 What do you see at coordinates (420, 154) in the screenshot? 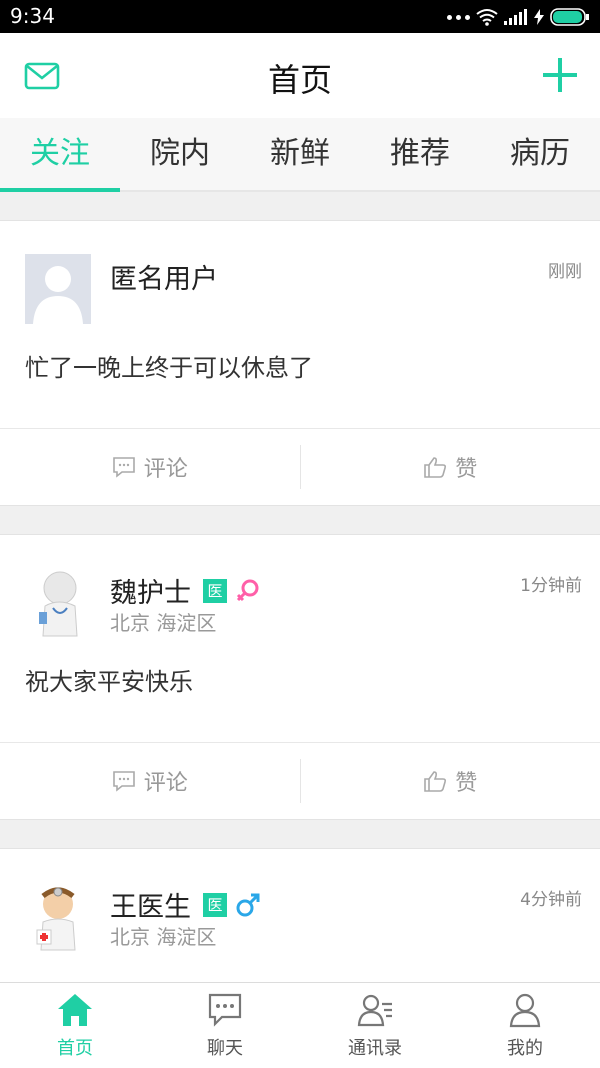
I see `tab-recommend: 推荐` at bounding box center [420, 154].